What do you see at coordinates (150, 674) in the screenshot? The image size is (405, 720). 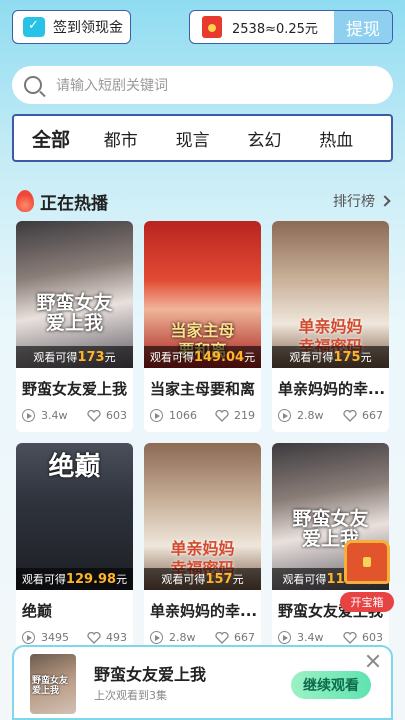 I see `continue-title: 野蛮女友爱上我` at bounding box center [150, 674].